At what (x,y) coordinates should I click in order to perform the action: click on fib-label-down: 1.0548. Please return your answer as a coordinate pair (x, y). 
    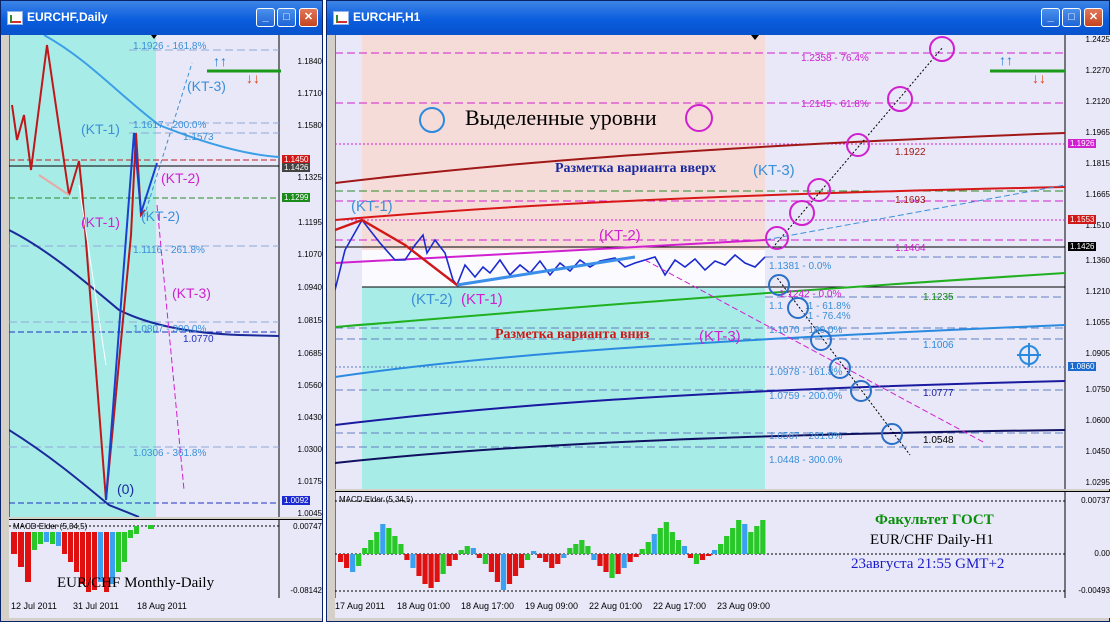
    Looking at the image, I should click on (938, 440).